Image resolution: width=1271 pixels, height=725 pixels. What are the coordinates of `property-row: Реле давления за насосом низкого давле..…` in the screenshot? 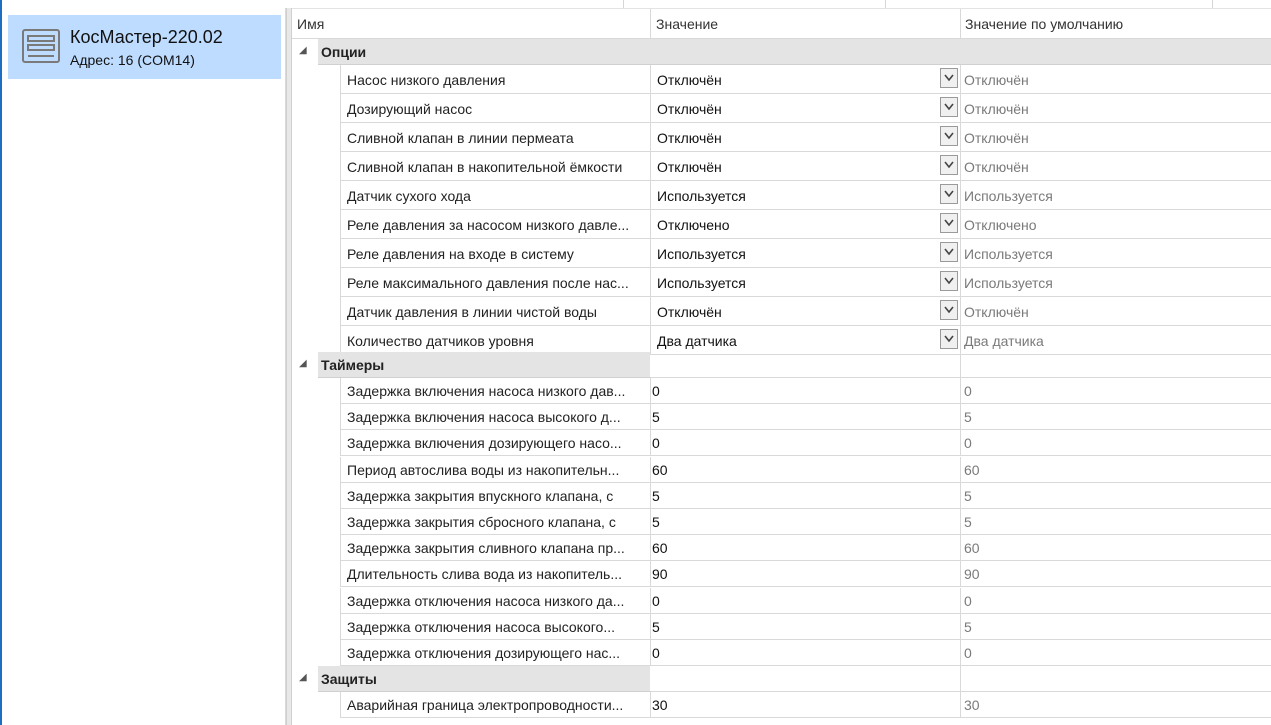 It's located at (781, 224).